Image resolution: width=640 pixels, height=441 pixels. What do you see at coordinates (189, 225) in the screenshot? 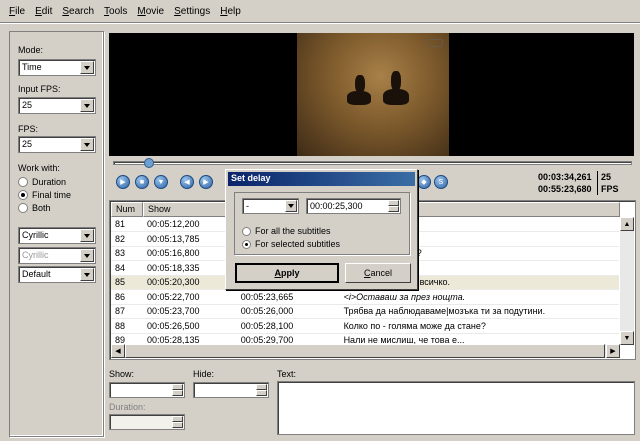
I see `cell-show: 00:05:12,200` at bounding box center [189, 225].